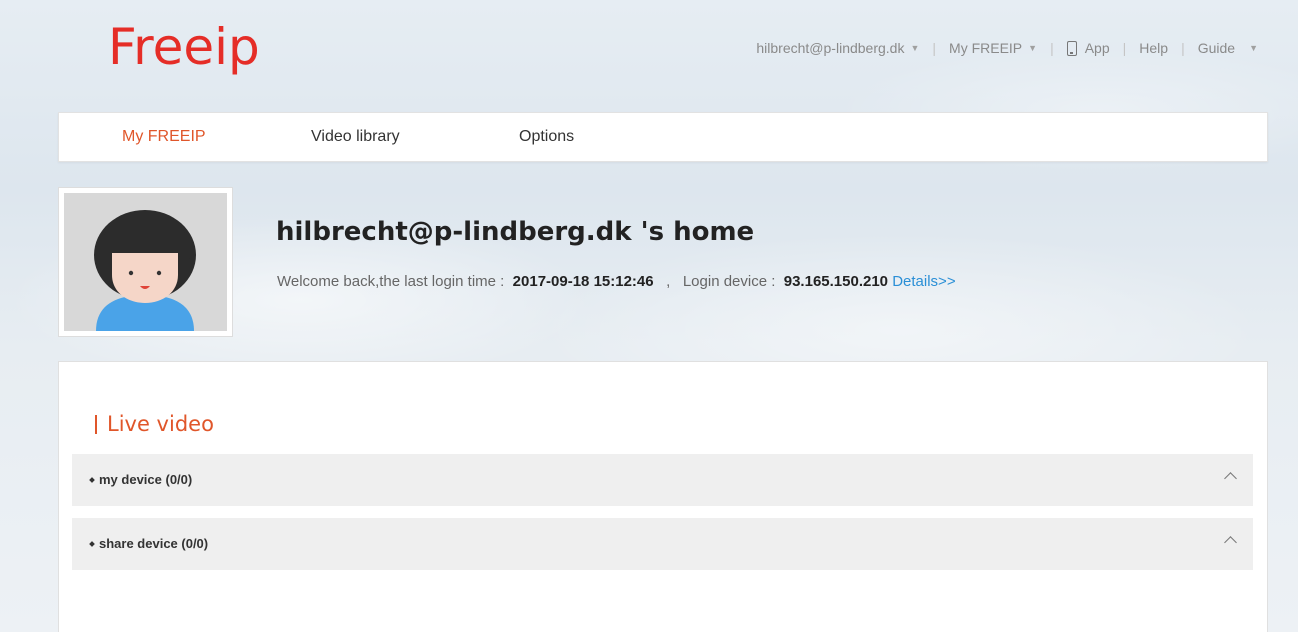 The height and width of the screenshot is (632, 1298). Describe the element at coordinates (546, 137) in the screenshot. I see `tab-options: Options` at that location.